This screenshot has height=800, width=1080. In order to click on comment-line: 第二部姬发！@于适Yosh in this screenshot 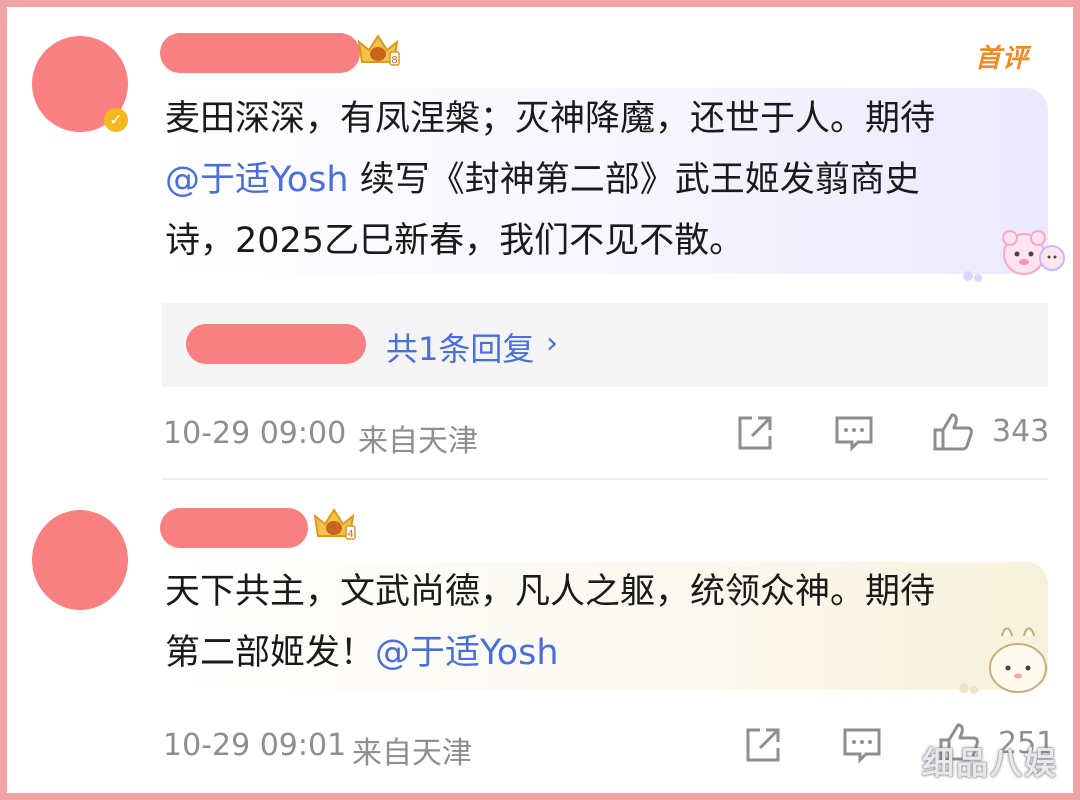, I will do `click(362, 653)`.